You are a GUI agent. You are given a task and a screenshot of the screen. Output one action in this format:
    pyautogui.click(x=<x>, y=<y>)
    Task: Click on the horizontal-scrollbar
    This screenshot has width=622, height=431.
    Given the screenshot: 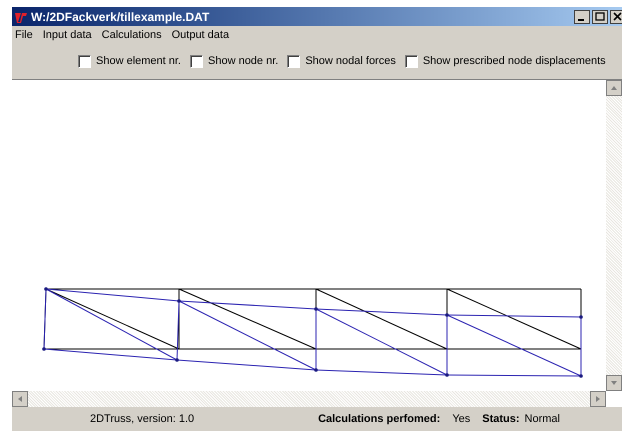 What is the action you would take?
    pyautogui.click(x=309, y=399)
    